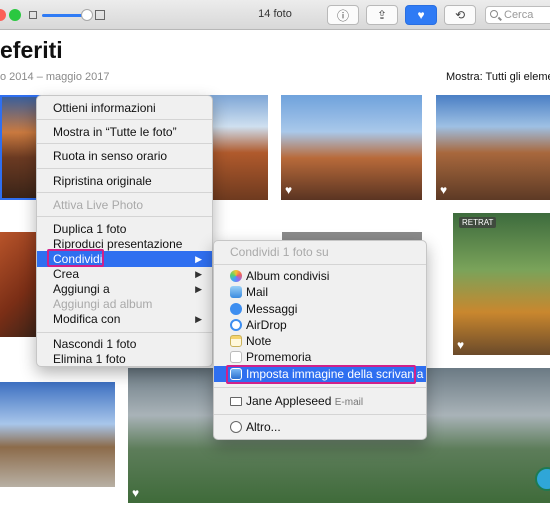 This screenshot has width=550, height=520. I want to click on page-title: eferiti, so click(31, 50).